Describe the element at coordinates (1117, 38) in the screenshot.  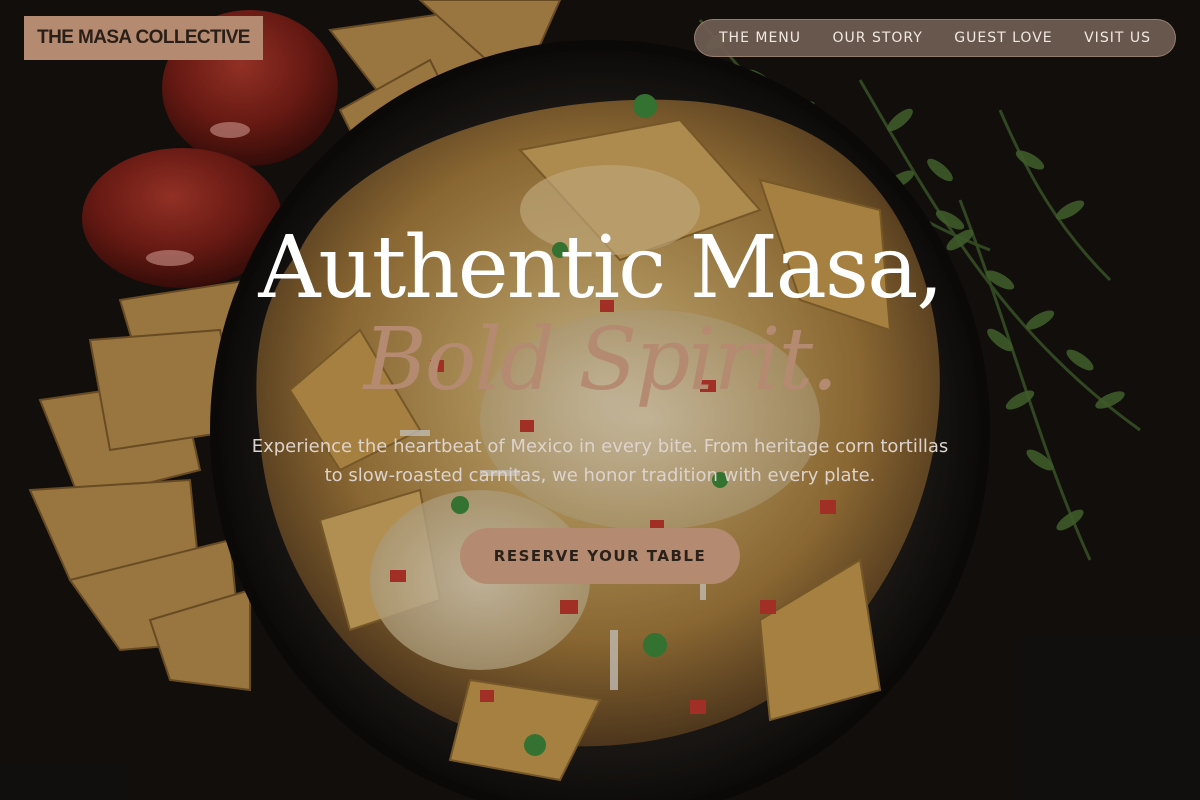
I see `nav-item-visit-us: VISIT US` at that location.